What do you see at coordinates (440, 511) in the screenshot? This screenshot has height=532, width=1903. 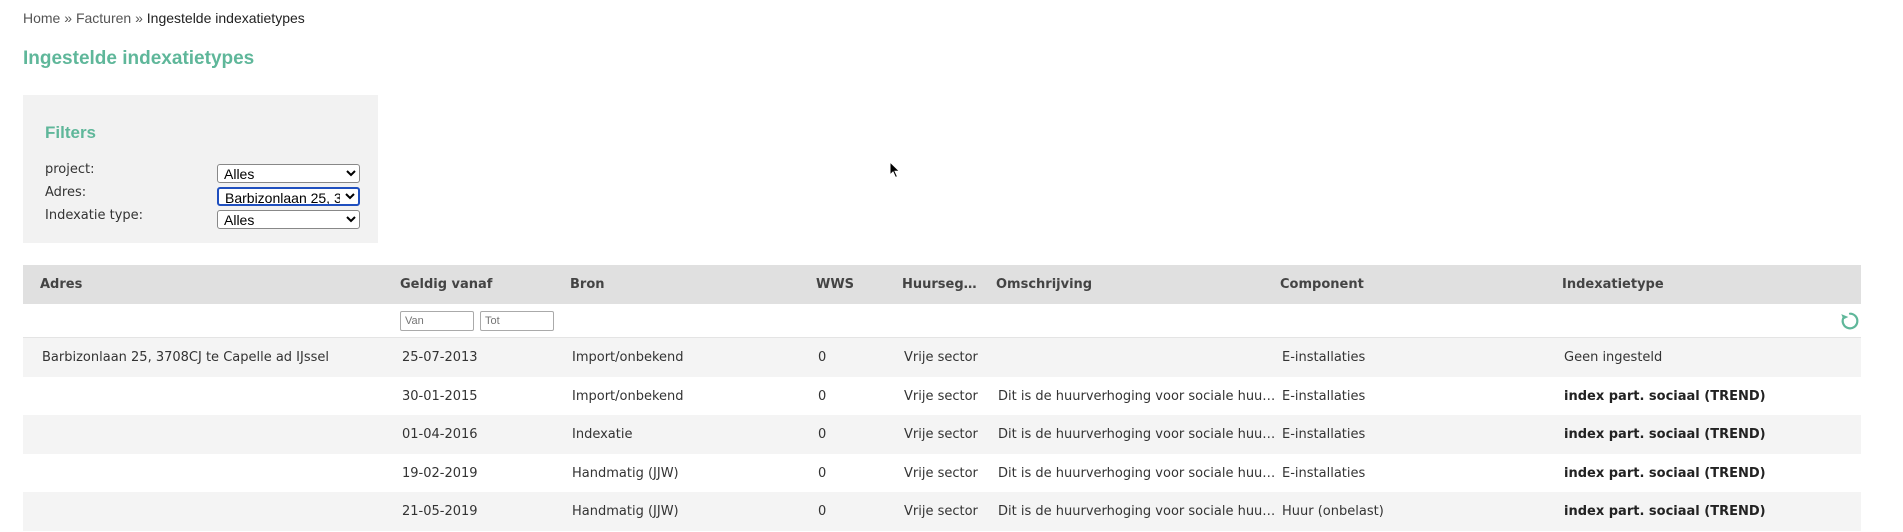 I see `cell-geldig-vanaf: 21-05-2019` at bounding box center [440, 511].